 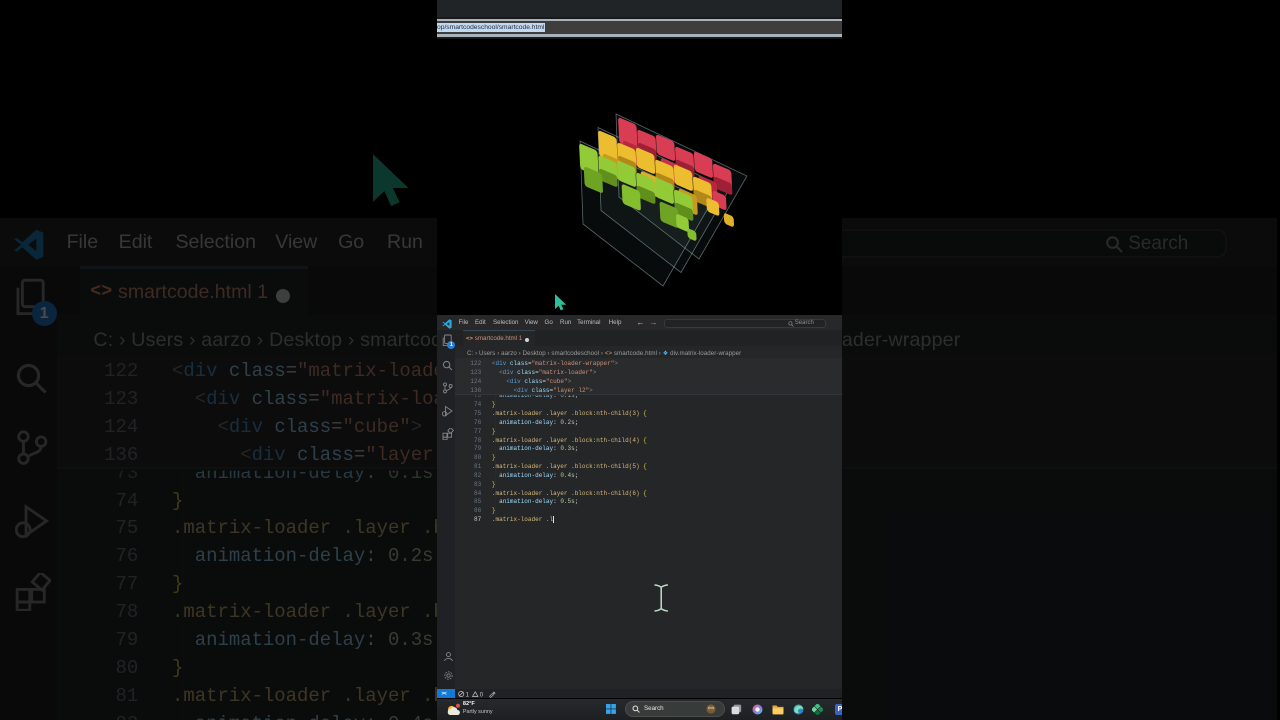 What do you see at coordinates (481, 695) in the screenshot?
I see `svg-text: 0` at bounding box center [481, 695].